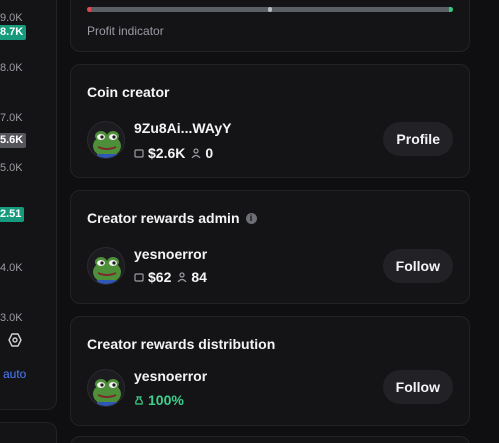 This screenshot has width=499, height=443. I want to click on progress-marker, so click(270, 9).